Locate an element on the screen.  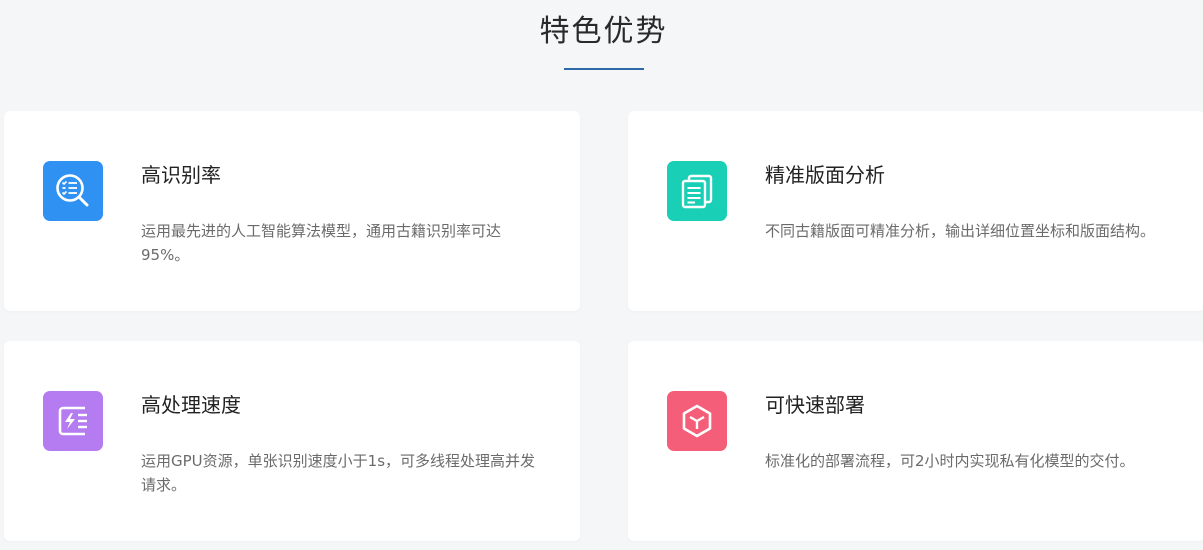
feature-title: 可快速部署 is located at coordinates (815, 405).